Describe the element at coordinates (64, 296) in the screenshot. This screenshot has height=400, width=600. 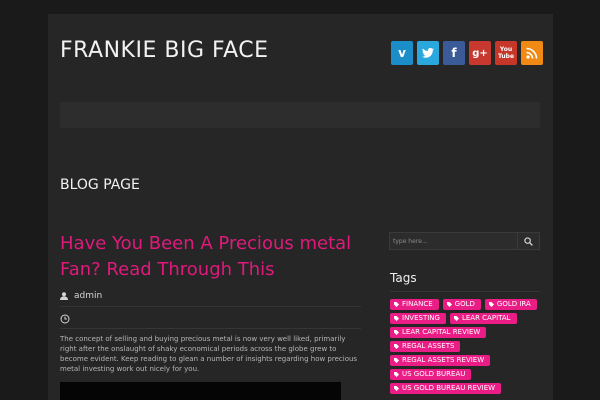
I see `user-icon` at that location.